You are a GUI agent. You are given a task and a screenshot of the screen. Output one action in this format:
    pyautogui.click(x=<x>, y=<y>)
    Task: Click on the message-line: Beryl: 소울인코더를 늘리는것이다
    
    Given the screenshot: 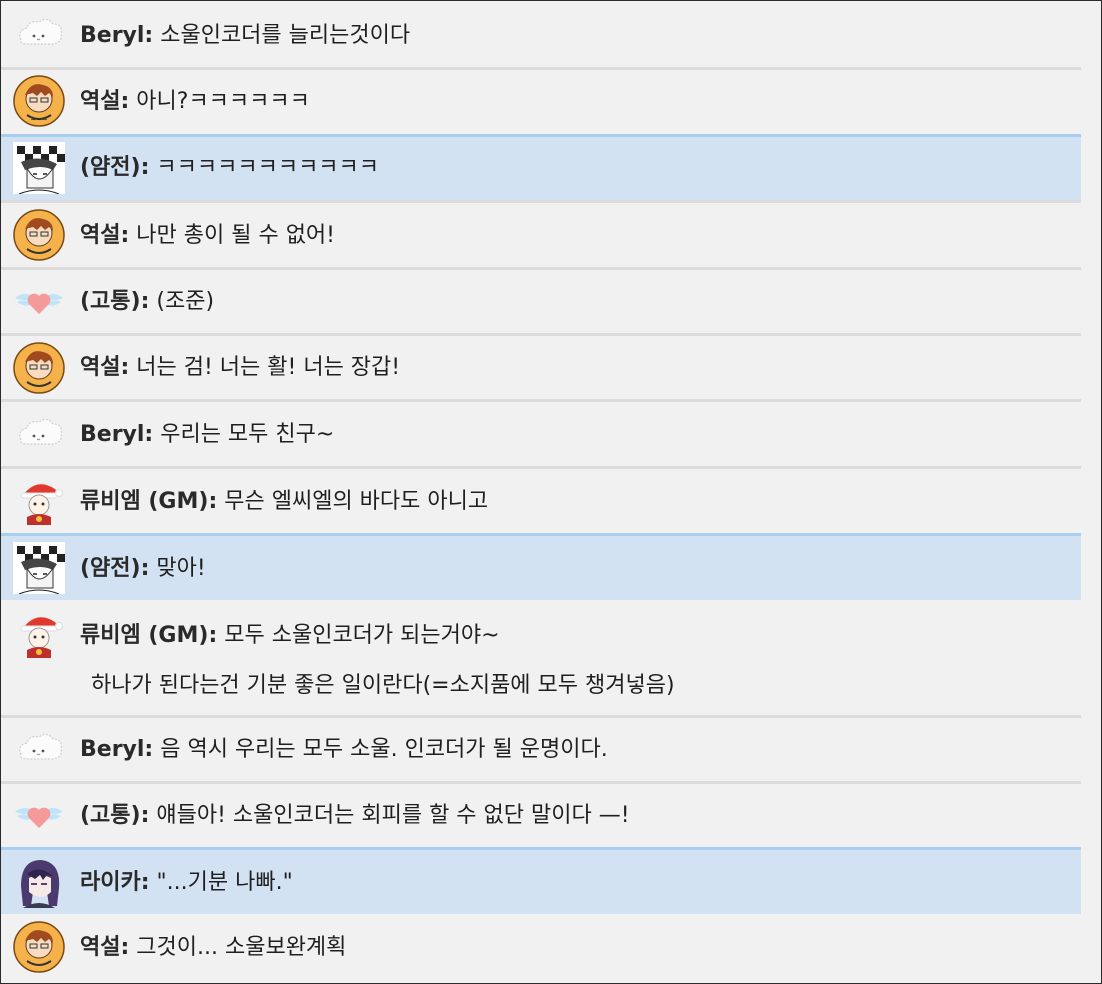 What is the action you would take?
    pyautogui.click(x=575, y=36)
    